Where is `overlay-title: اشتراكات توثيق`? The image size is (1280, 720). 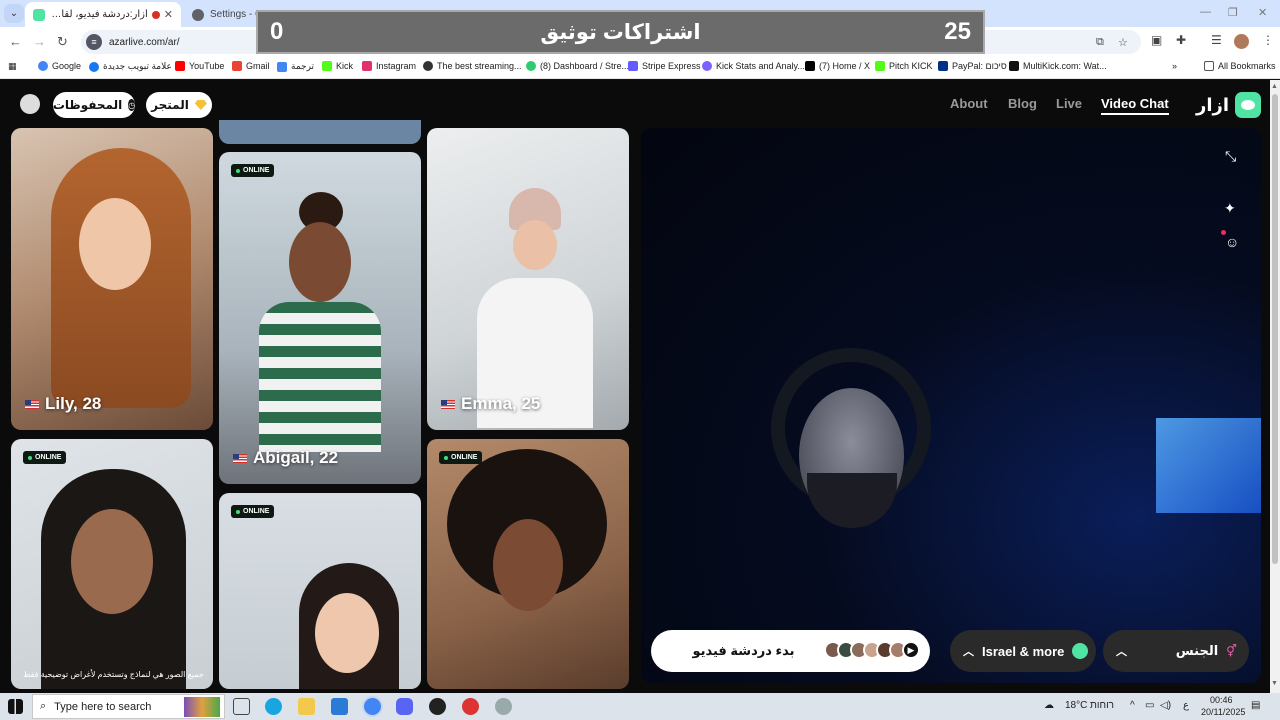
overlay-title: اشتراكات توثيق is located at coordinates (620, 32).